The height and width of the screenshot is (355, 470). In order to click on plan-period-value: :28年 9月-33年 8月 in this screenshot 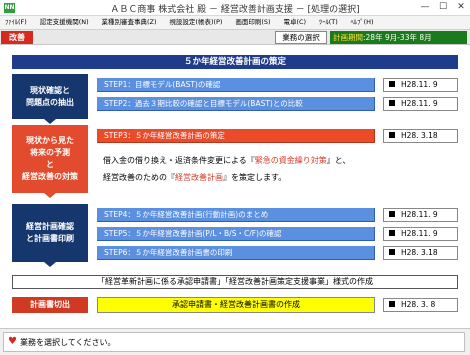, I will do `click(397, 37)`.